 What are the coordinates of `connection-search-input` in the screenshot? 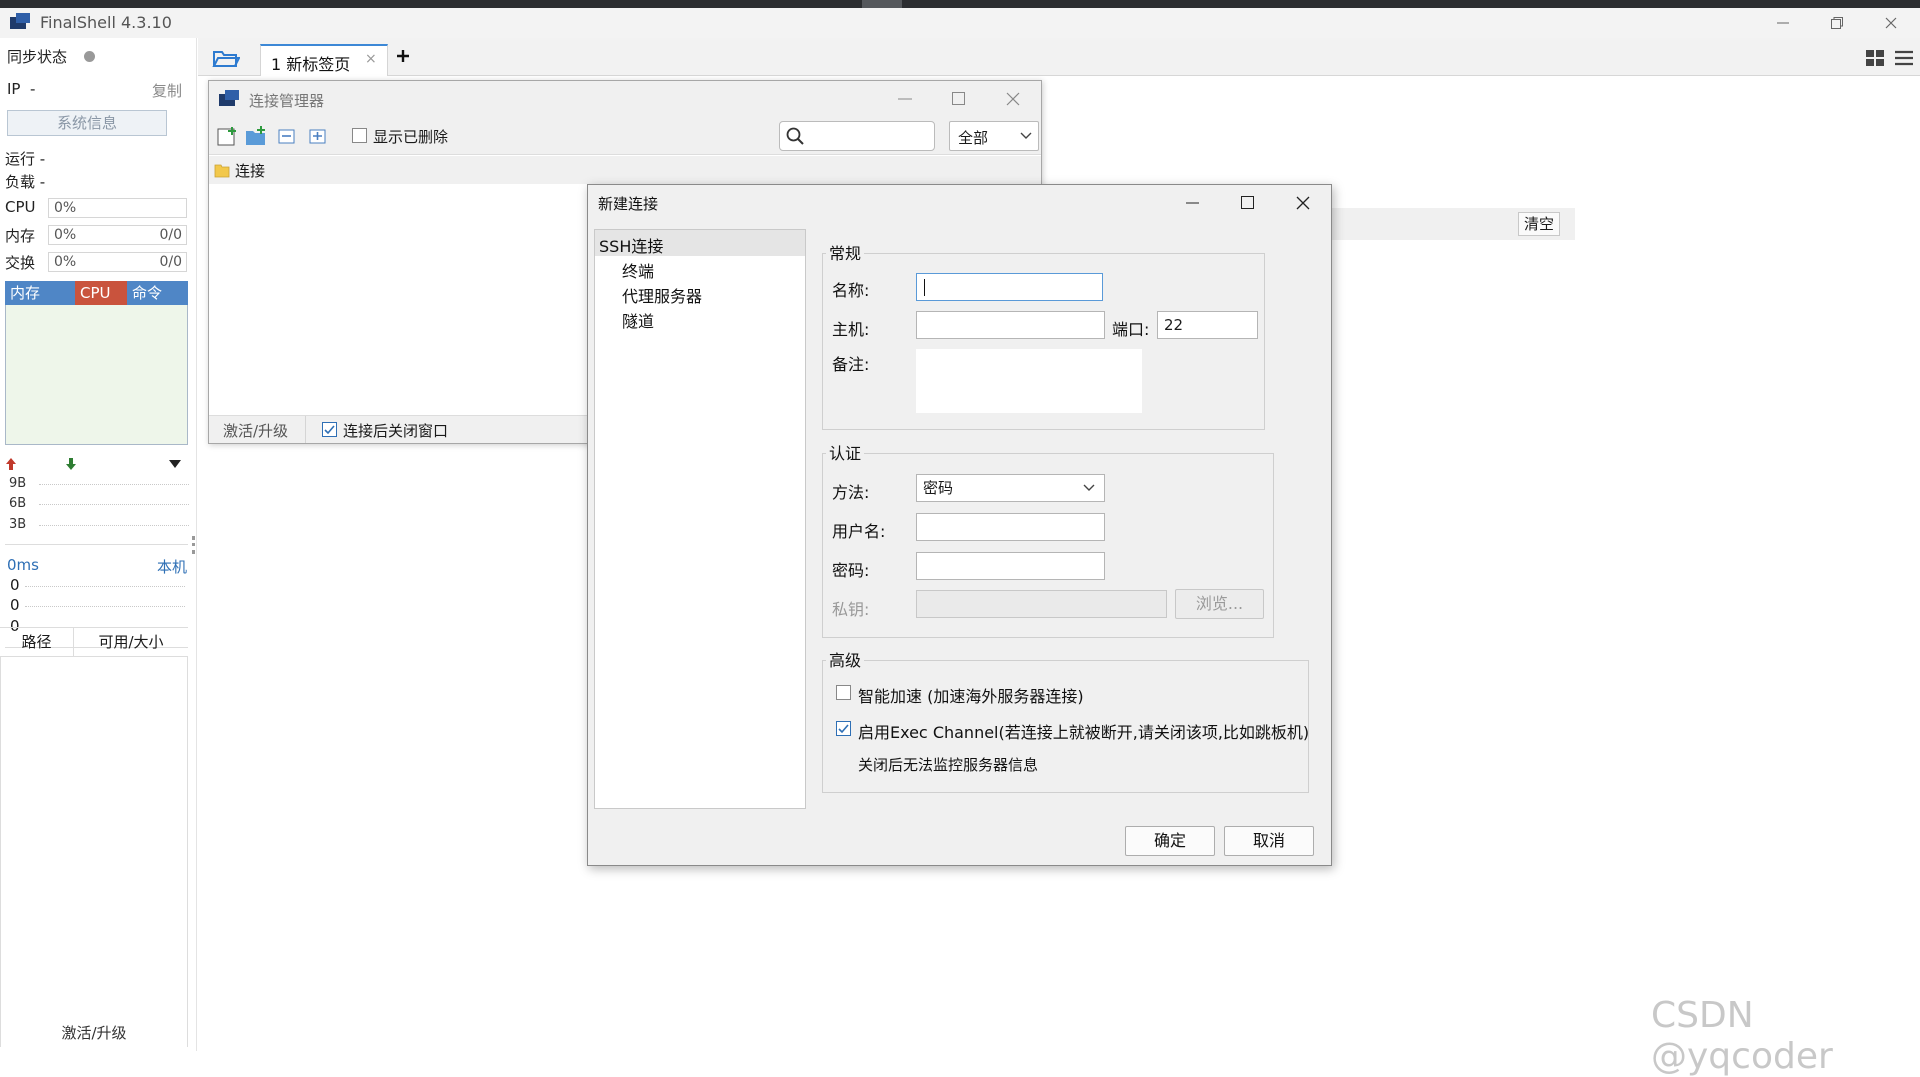 It's located at (857, 136).